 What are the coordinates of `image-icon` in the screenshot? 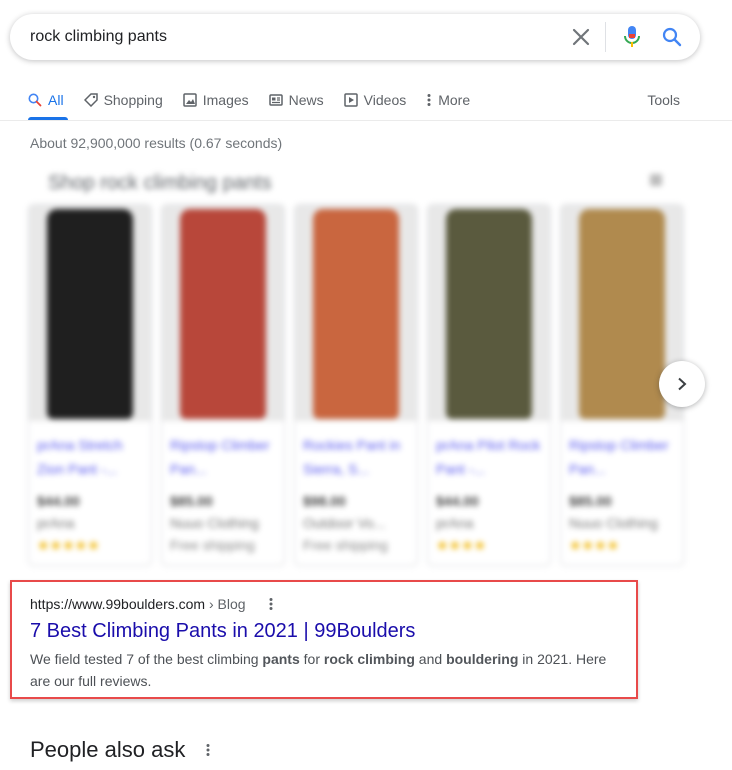 It's located at (189, 100).